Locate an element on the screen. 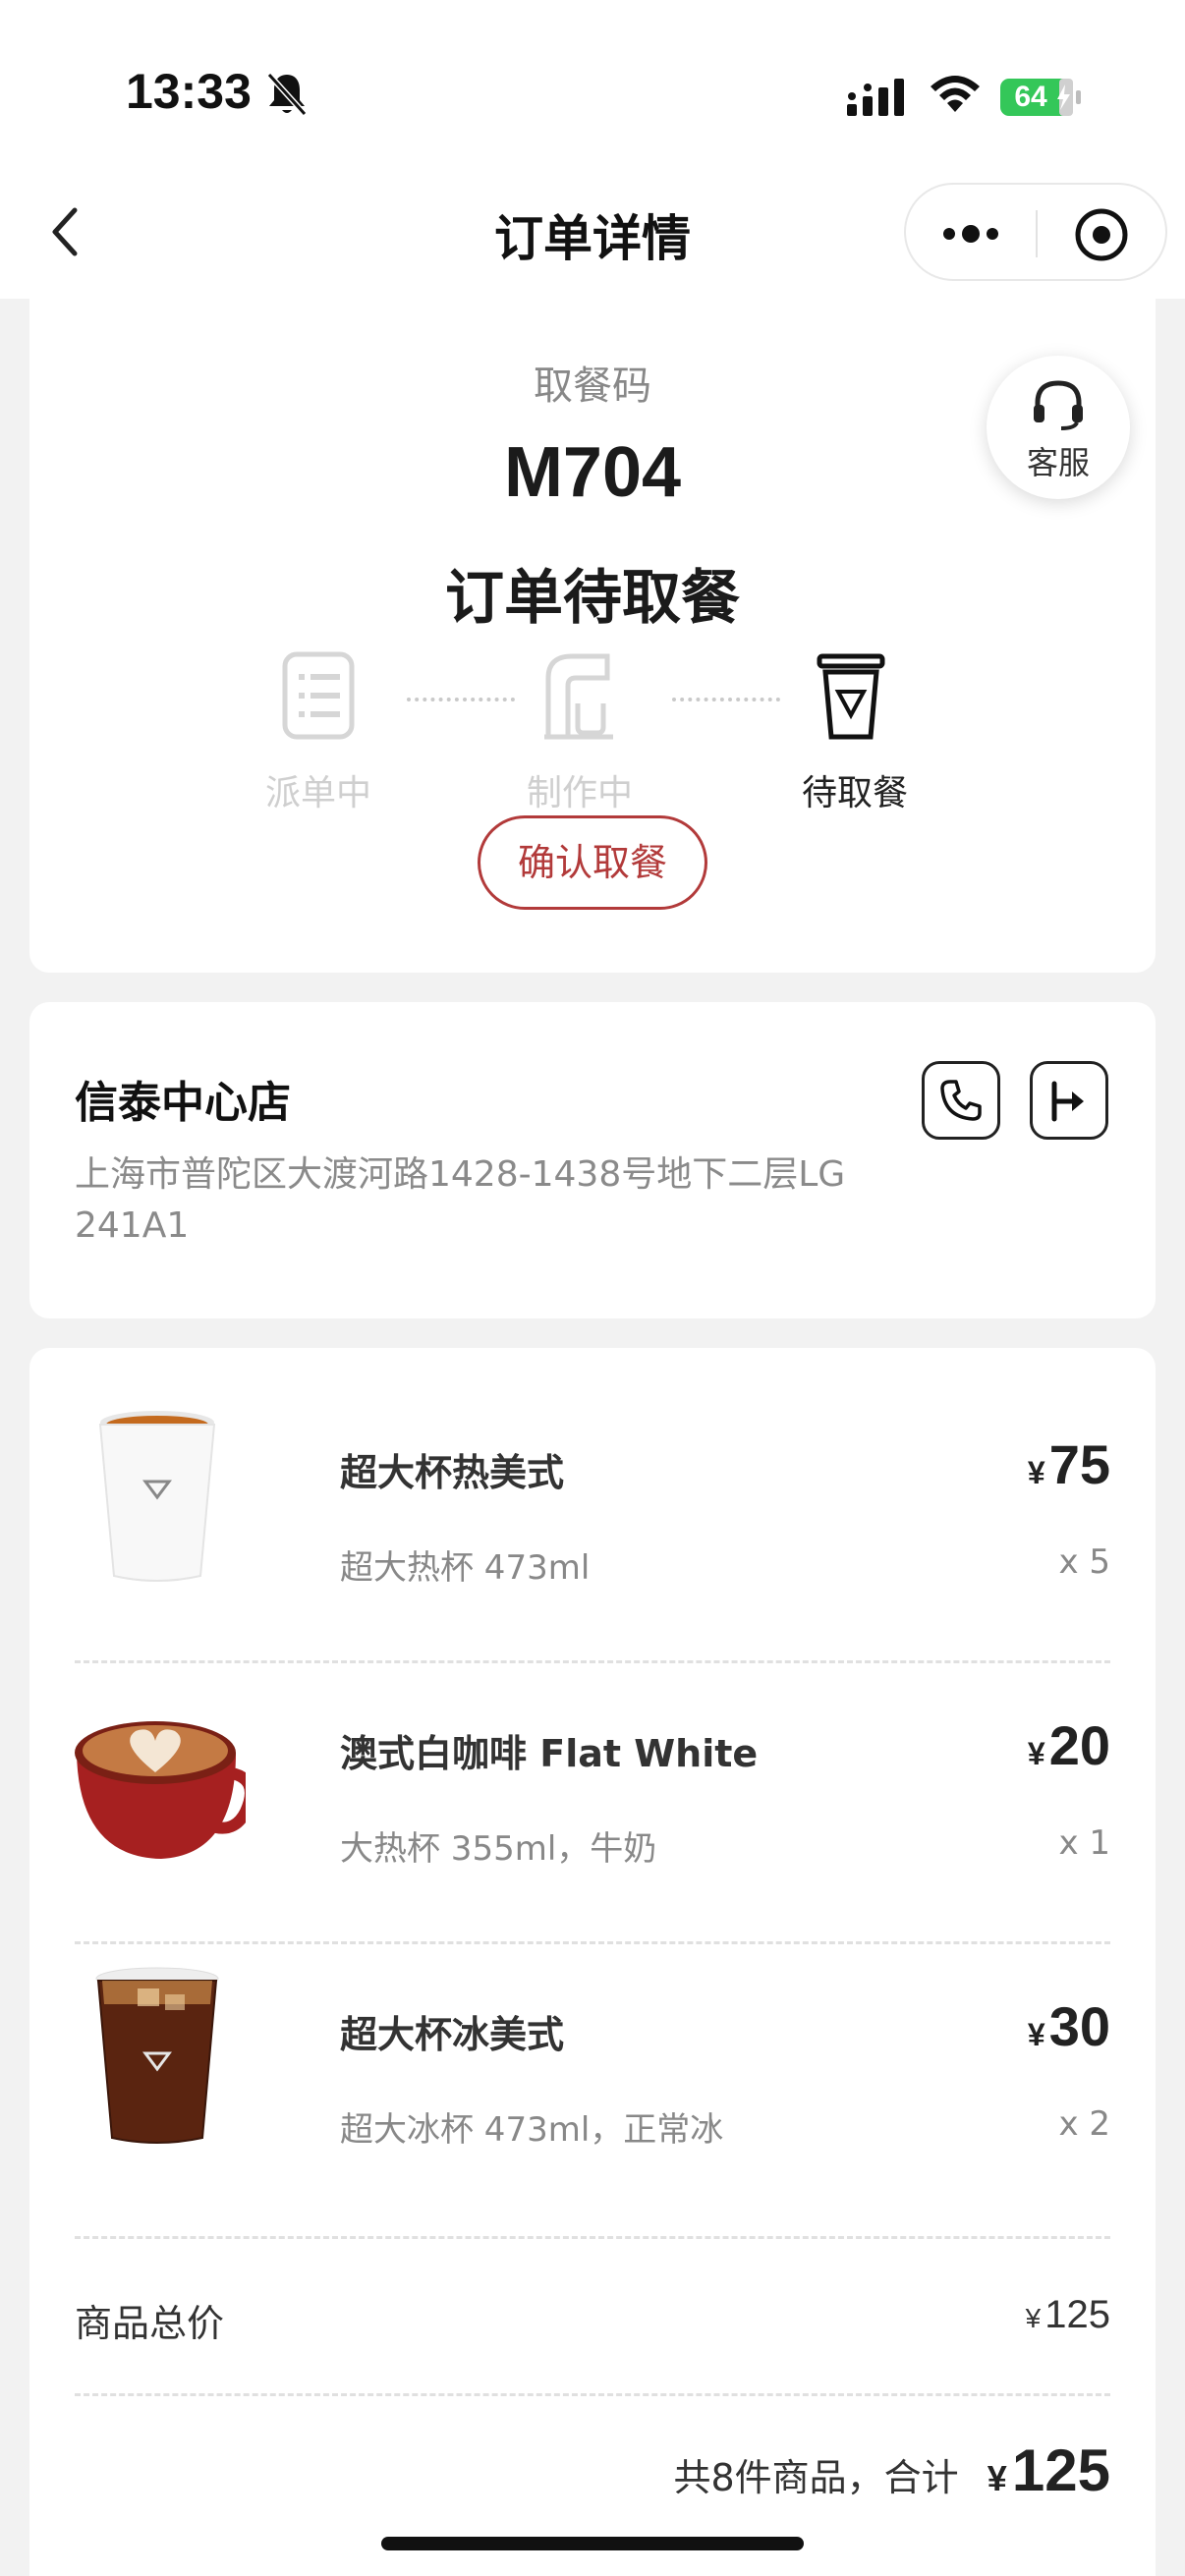  item-quantity: x 2 is located at coordinates (1084, 2124).